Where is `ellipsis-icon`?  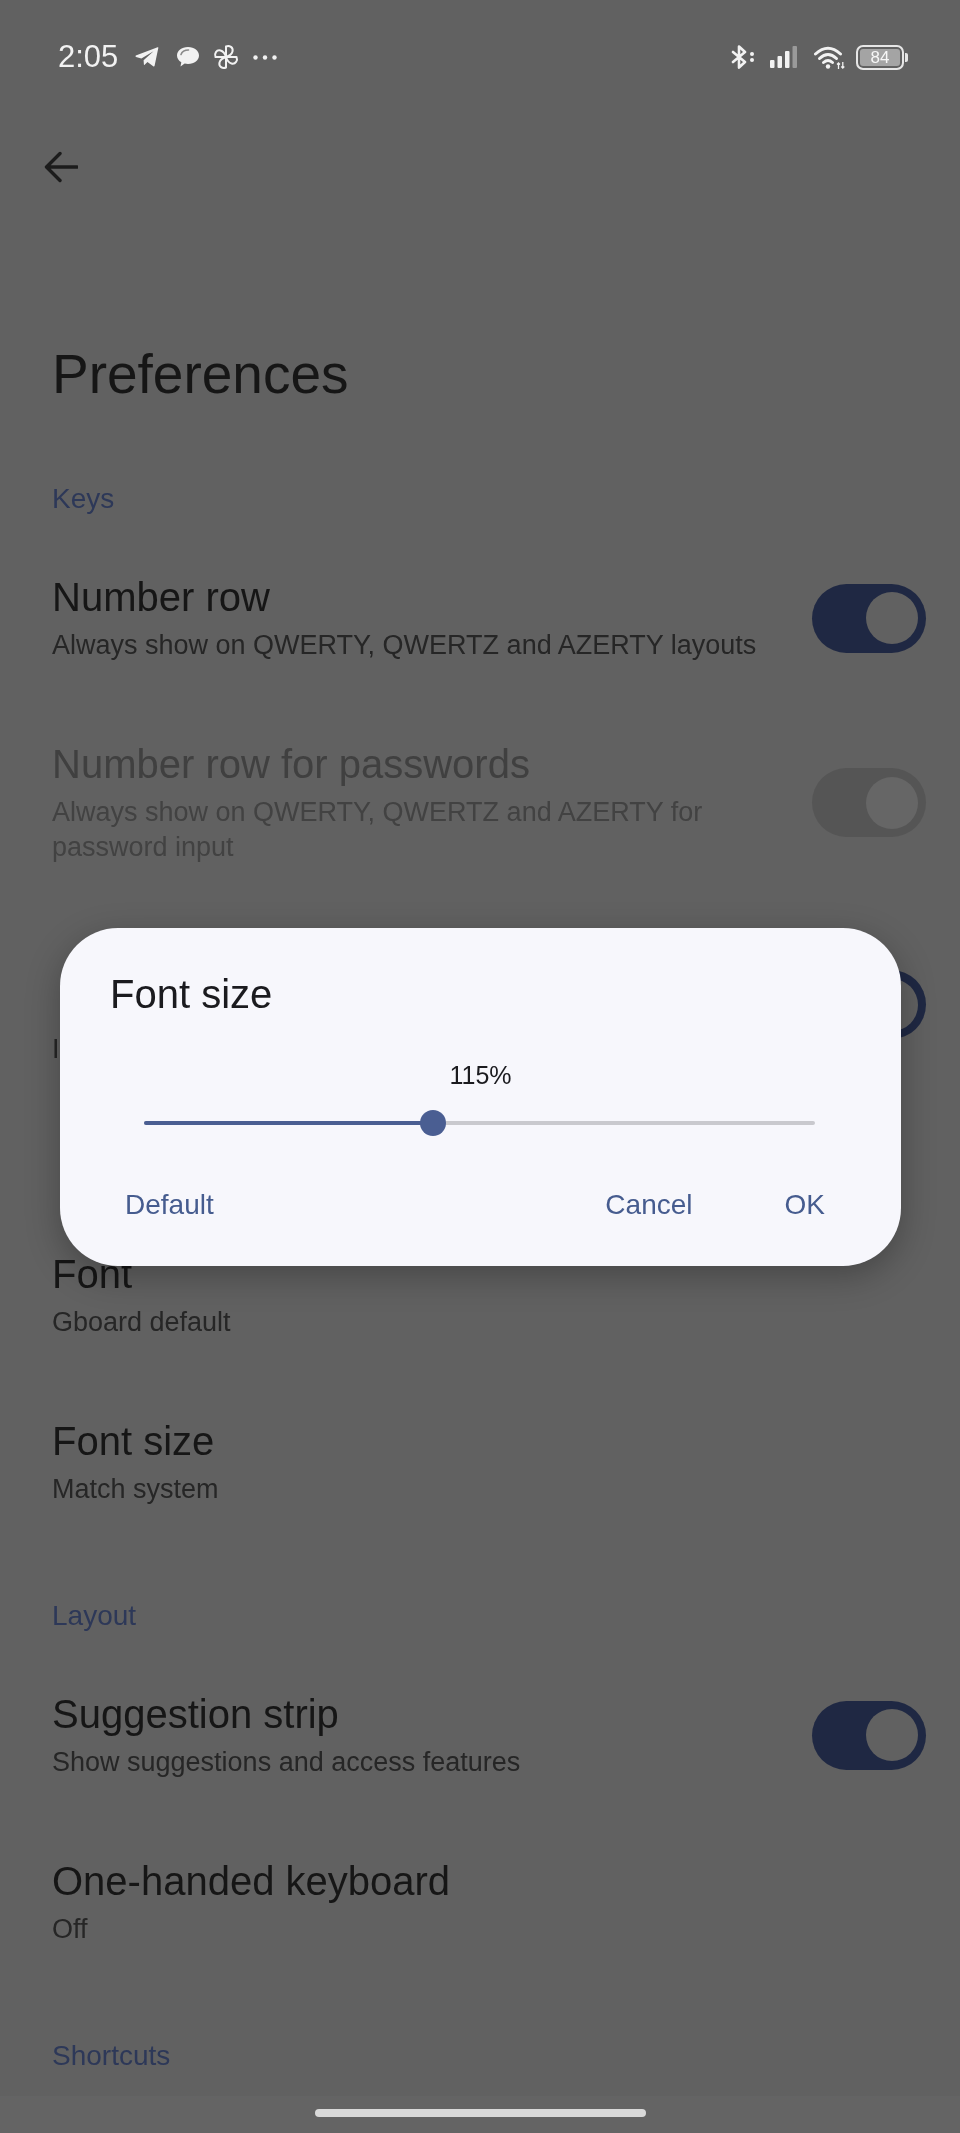
ellipsis-icon is located at coordinates (265, 57).